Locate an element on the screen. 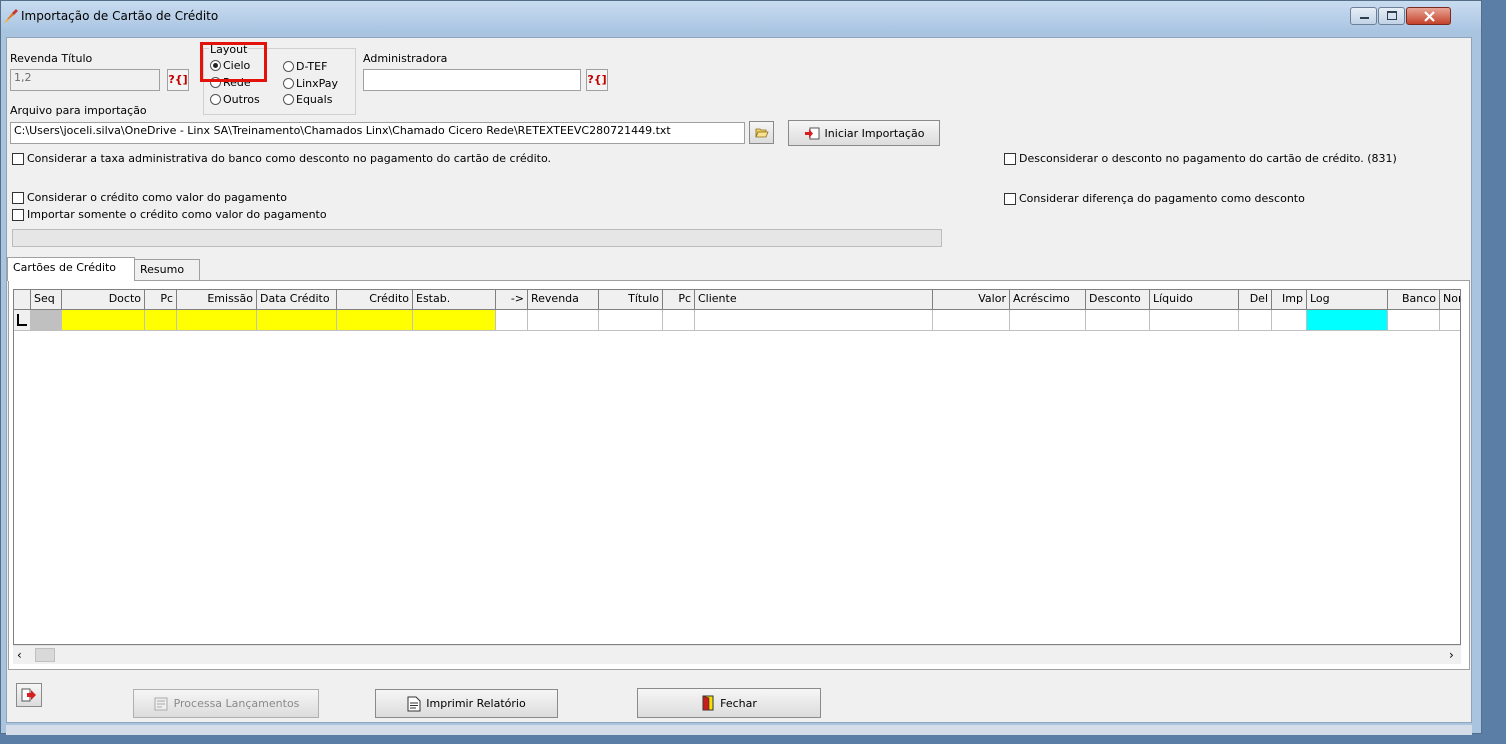 This screenshot has height=744, width=1506. maximize-button is located at coordinates (1391, 16).